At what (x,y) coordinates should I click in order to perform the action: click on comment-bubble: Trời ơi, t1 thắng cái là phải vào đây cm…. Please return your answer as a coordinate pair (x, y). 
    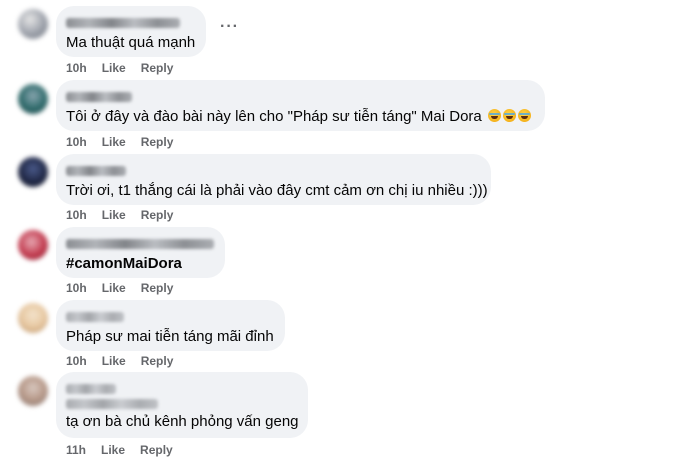
    Looking at the image, I should click on (273, 179).